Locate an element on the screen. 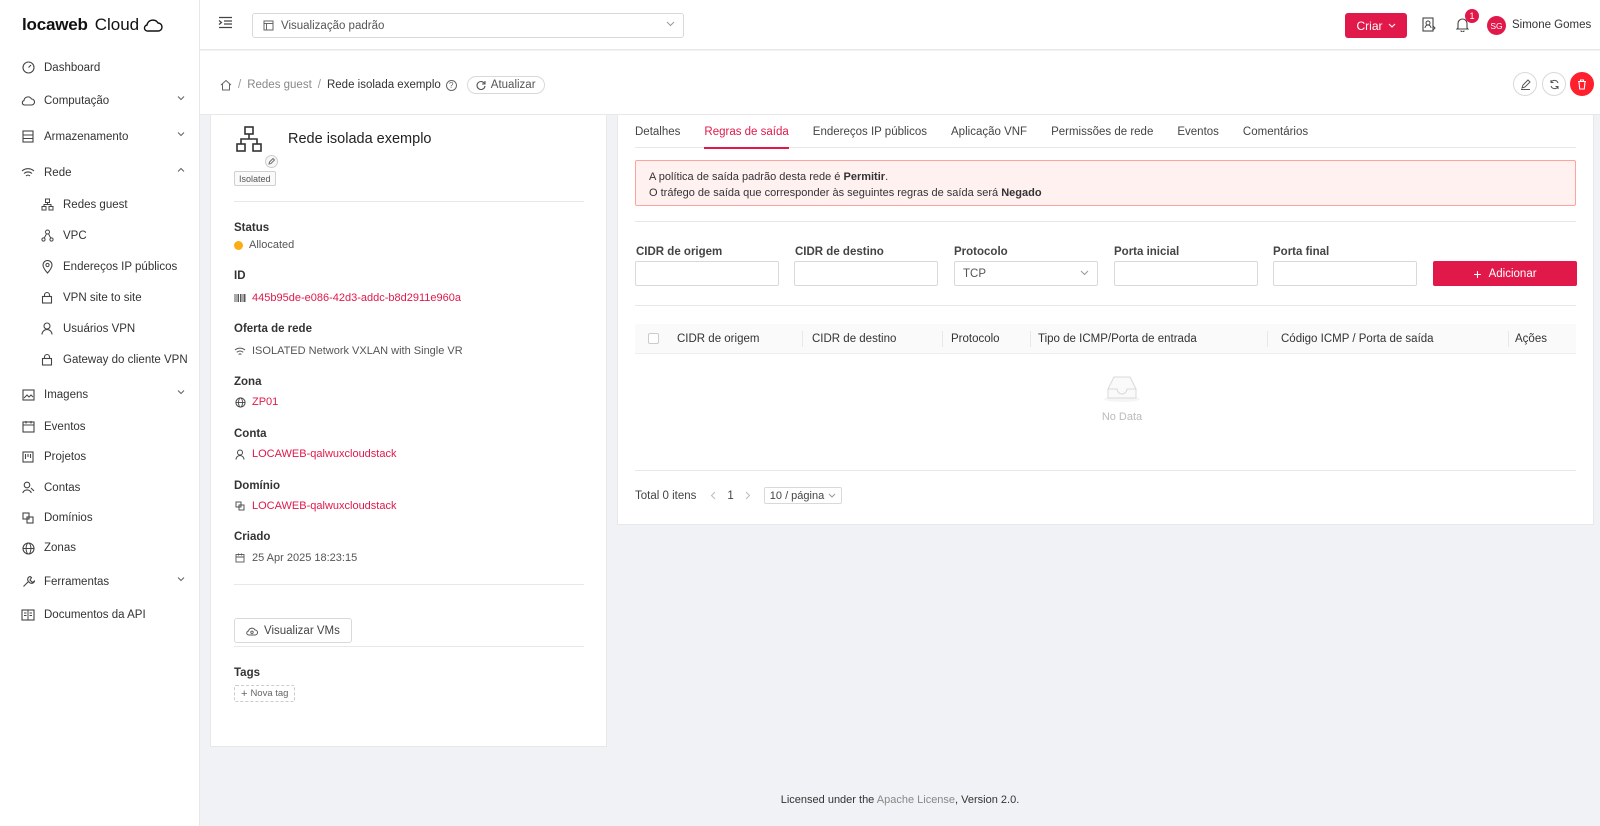 Image resolution: width=1600 pixels, height=826 pixels. network-offering-text: ISOLATED Network VXLAN with Single VR is located at coordinates (357, 351).